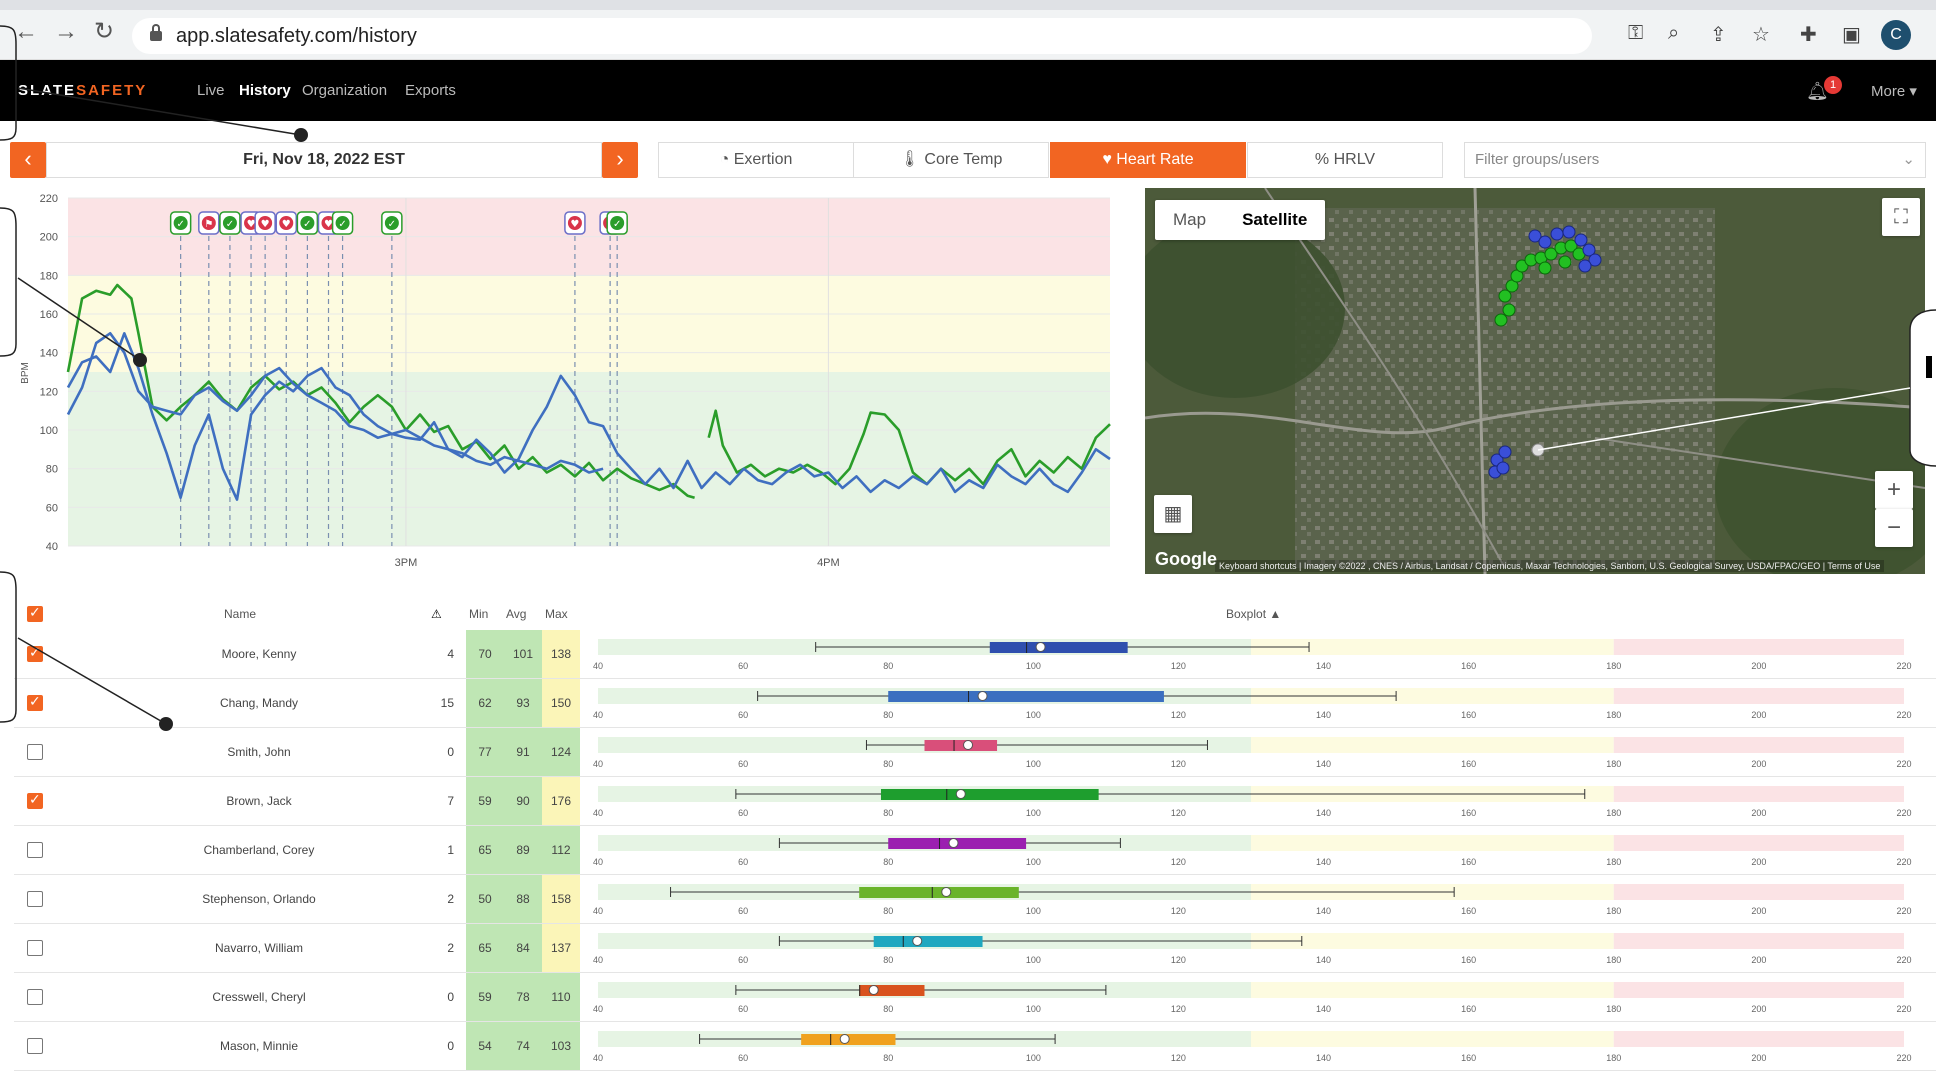  Describe the element at coordinates (1908, 160) in the screenshot. I see `chevron-down-icon: ⌄` at that location.